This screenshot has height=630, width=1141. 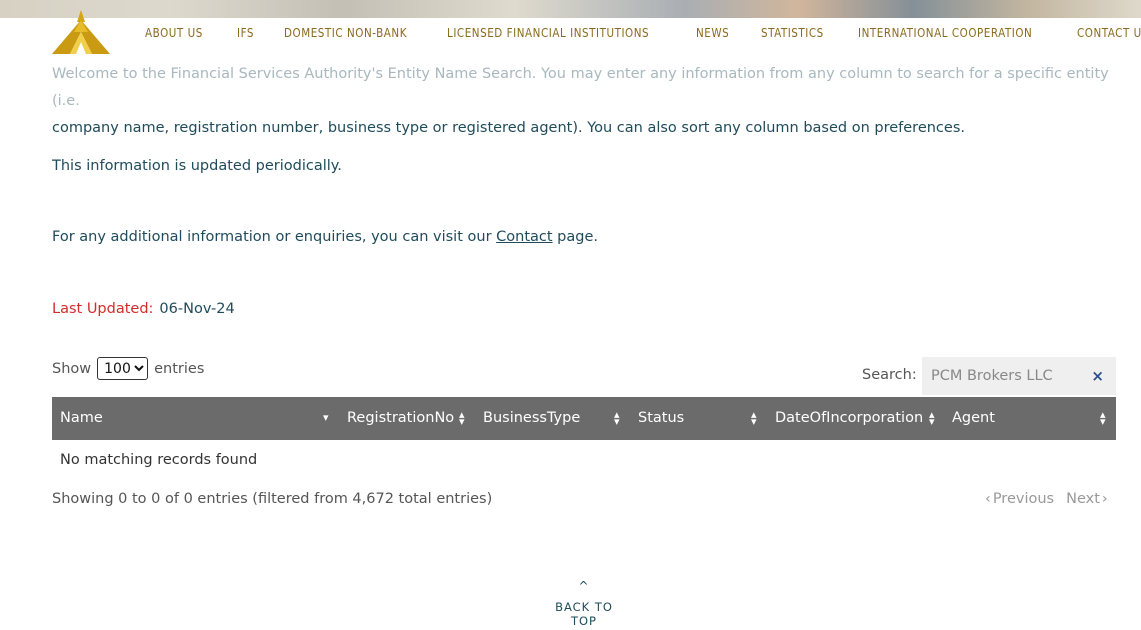 I want to click on col-dateofincorporation: DateOfIncorporation, so click(x=849, y=418).